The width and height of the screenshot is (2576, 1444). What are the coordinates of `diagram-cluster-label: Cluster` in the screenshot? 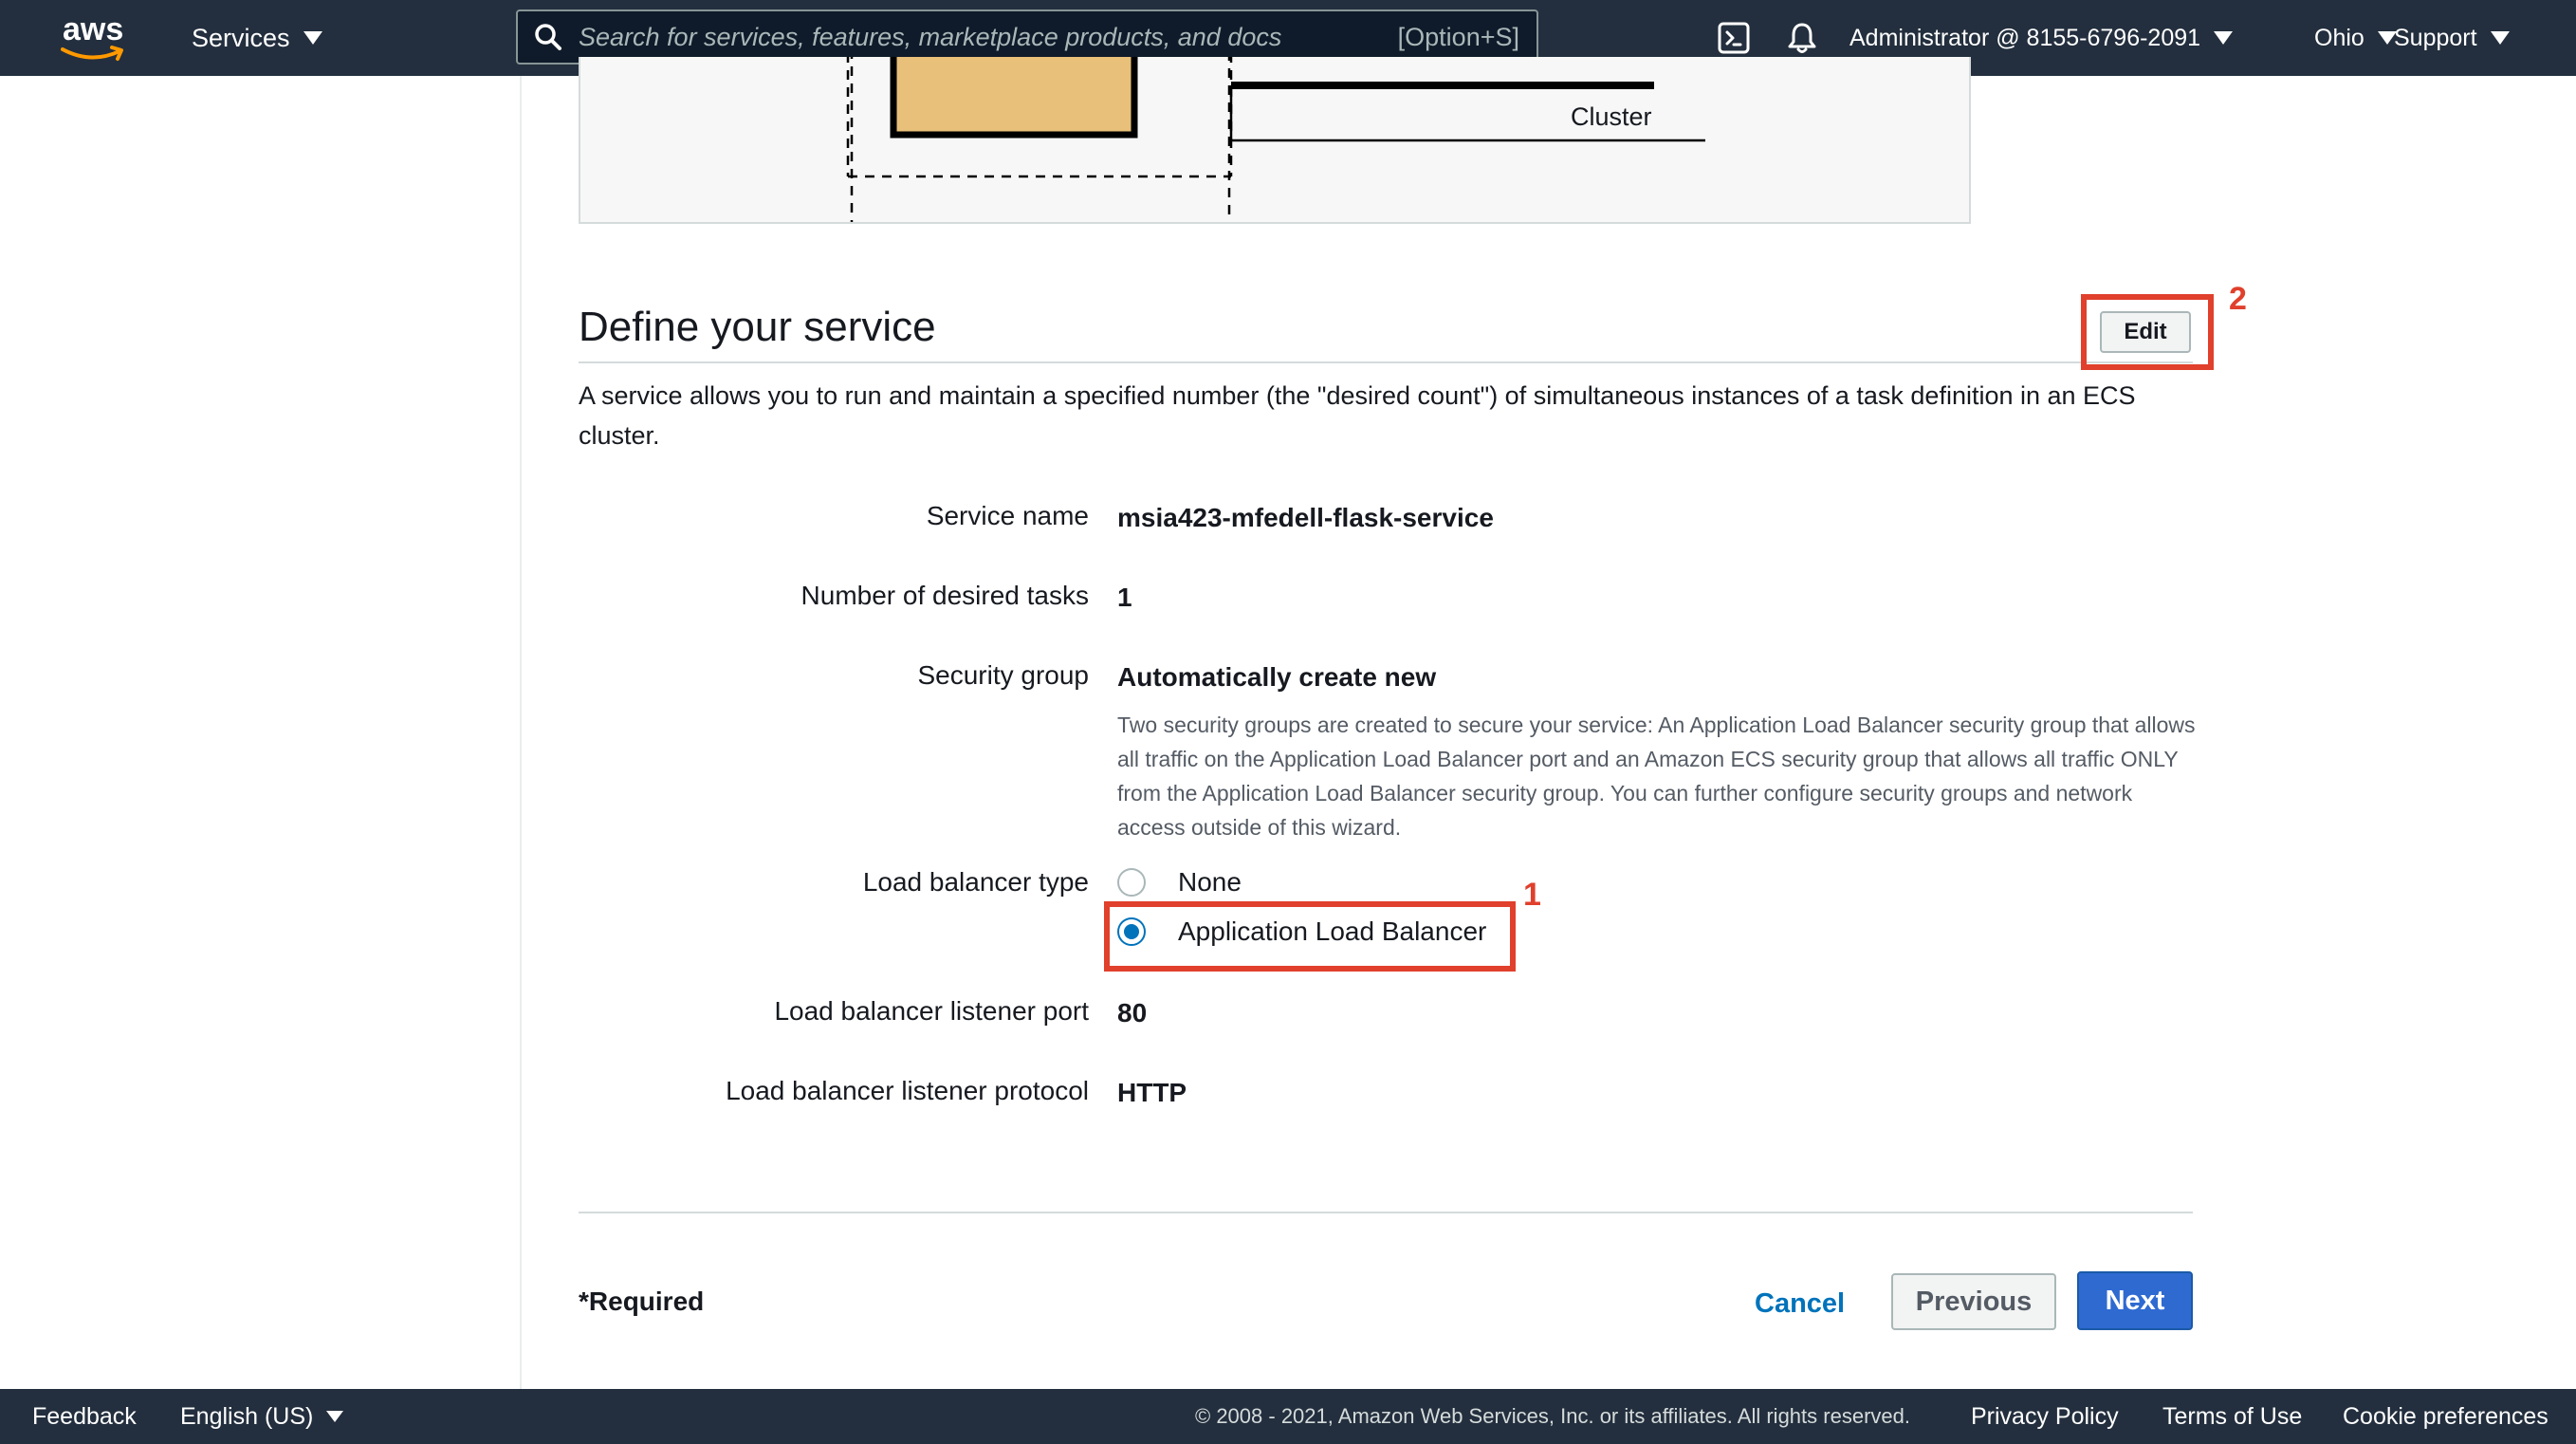 It's located at (1611, 116).